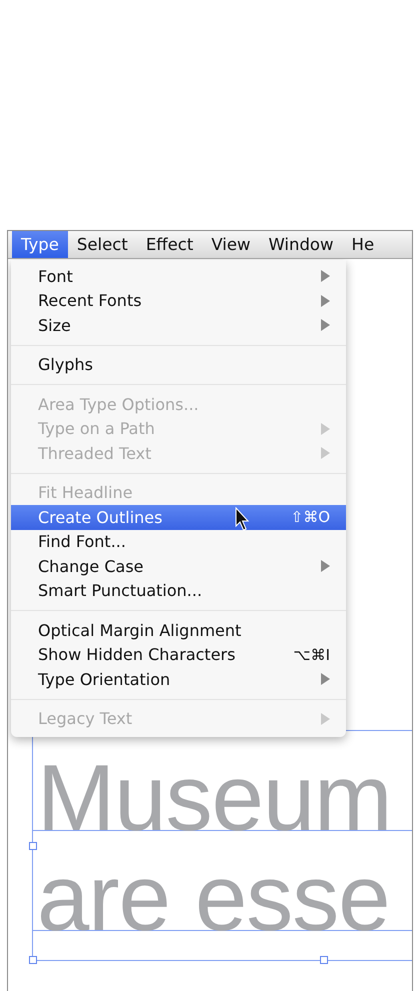  I want to click on menu-item: Glyphs, so click(178, 364).